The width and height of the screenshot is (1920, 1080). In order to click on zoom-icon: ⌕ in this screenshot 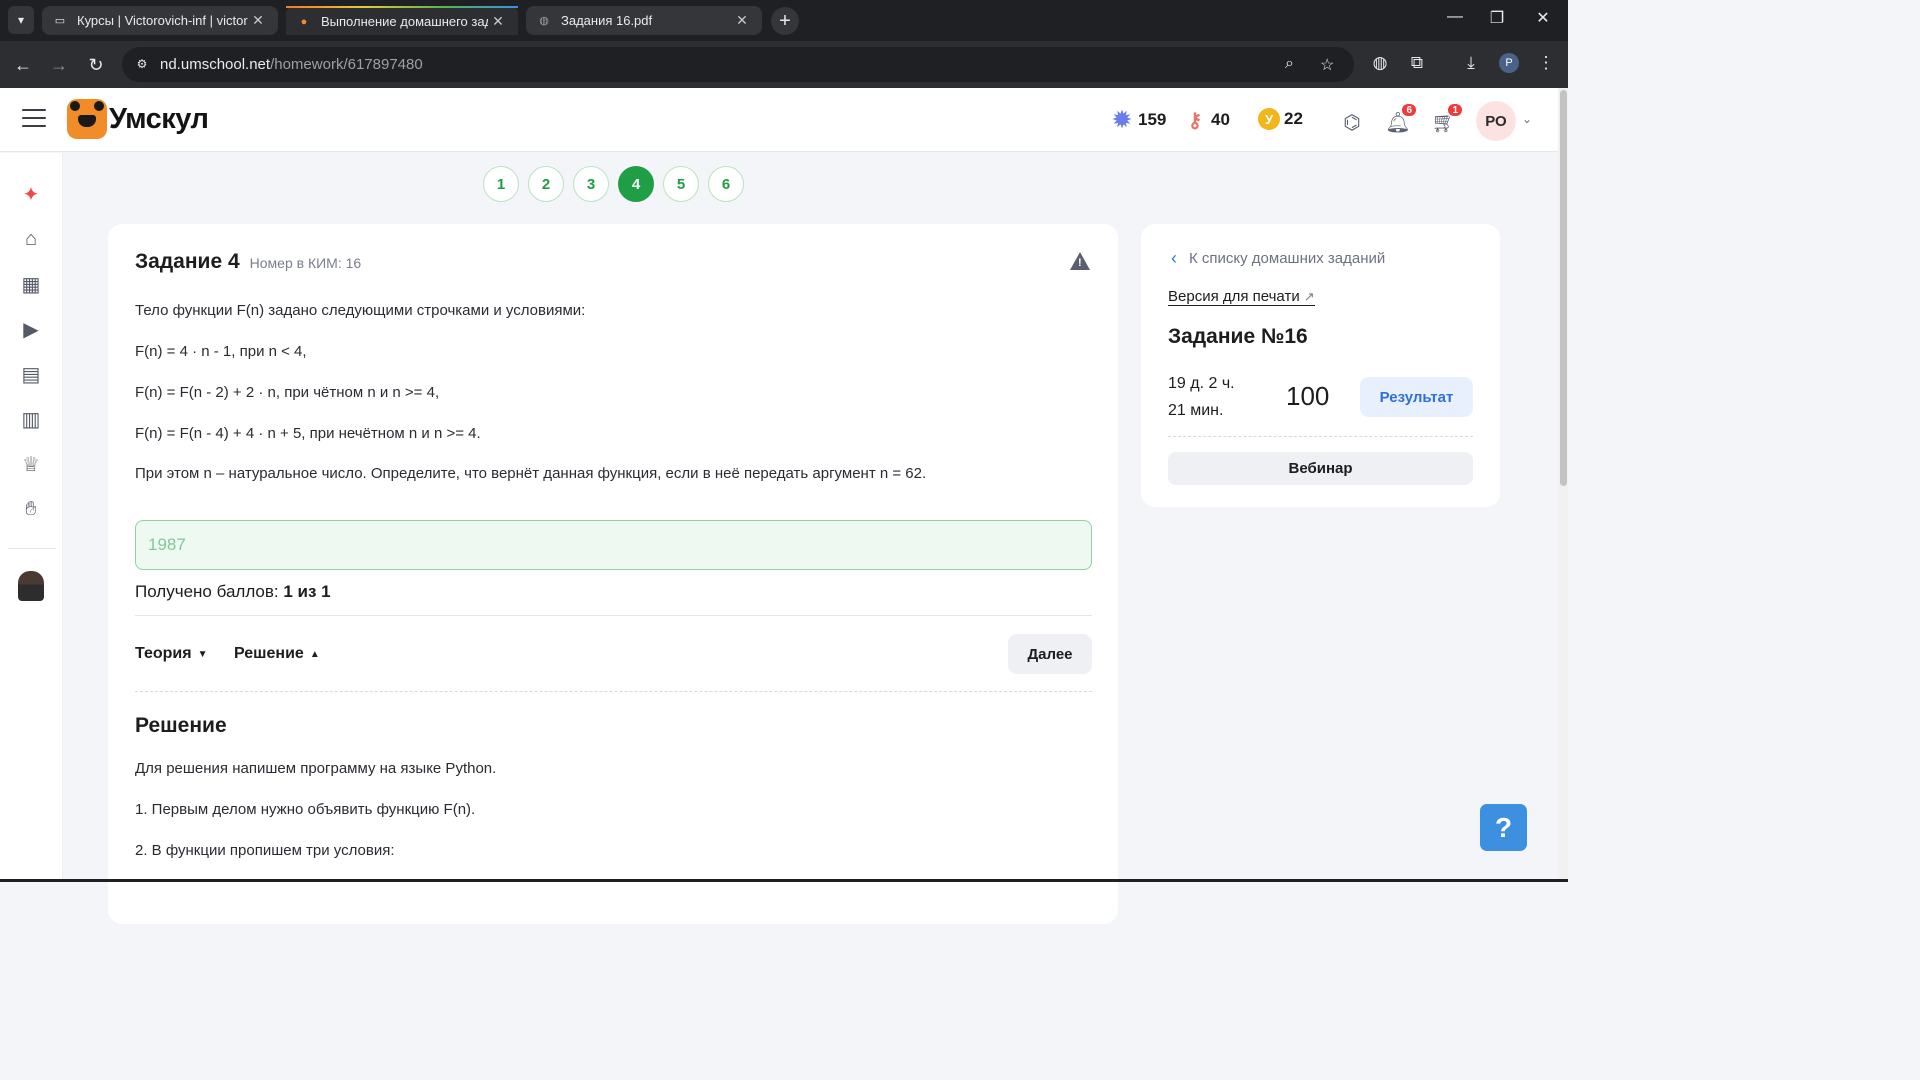, I will do `click(1289, 64)`.